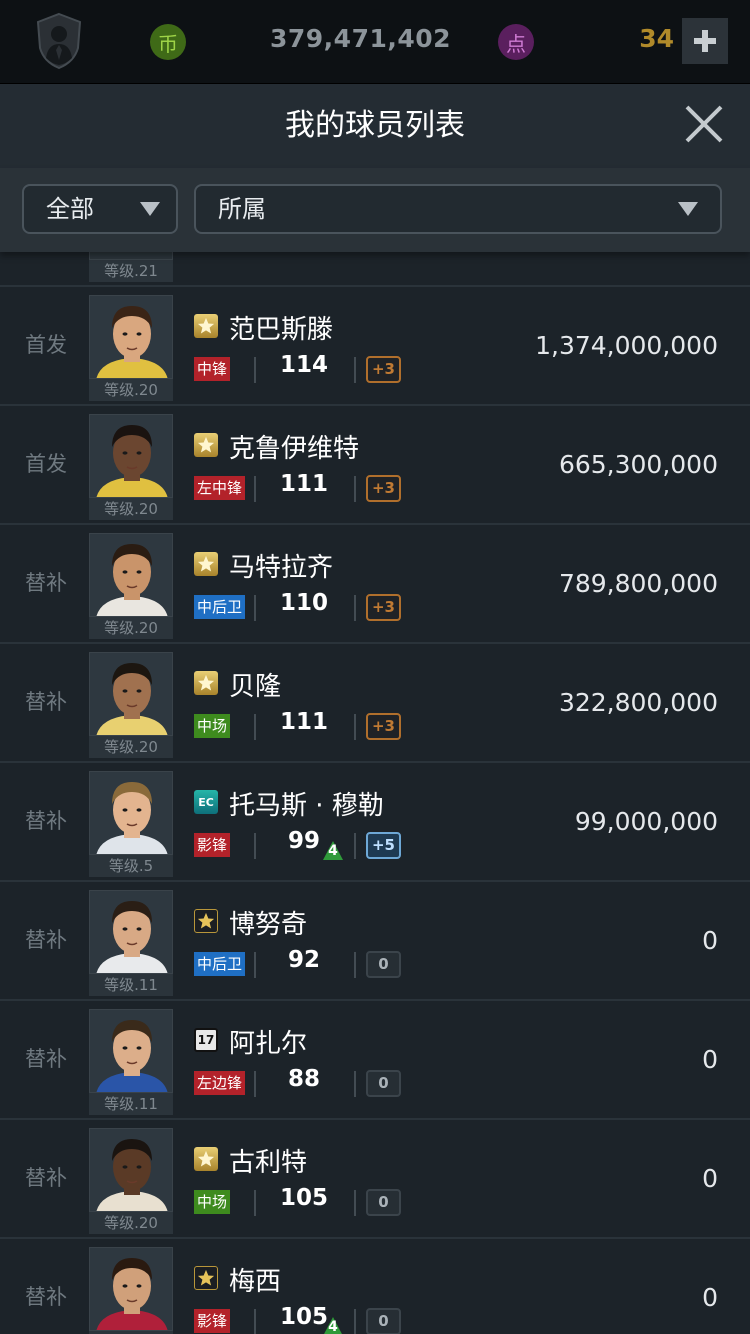  Describe the element at coordinates (70, 209) in the screenshot. I see `category-dropdown-label: 全部` at that location.